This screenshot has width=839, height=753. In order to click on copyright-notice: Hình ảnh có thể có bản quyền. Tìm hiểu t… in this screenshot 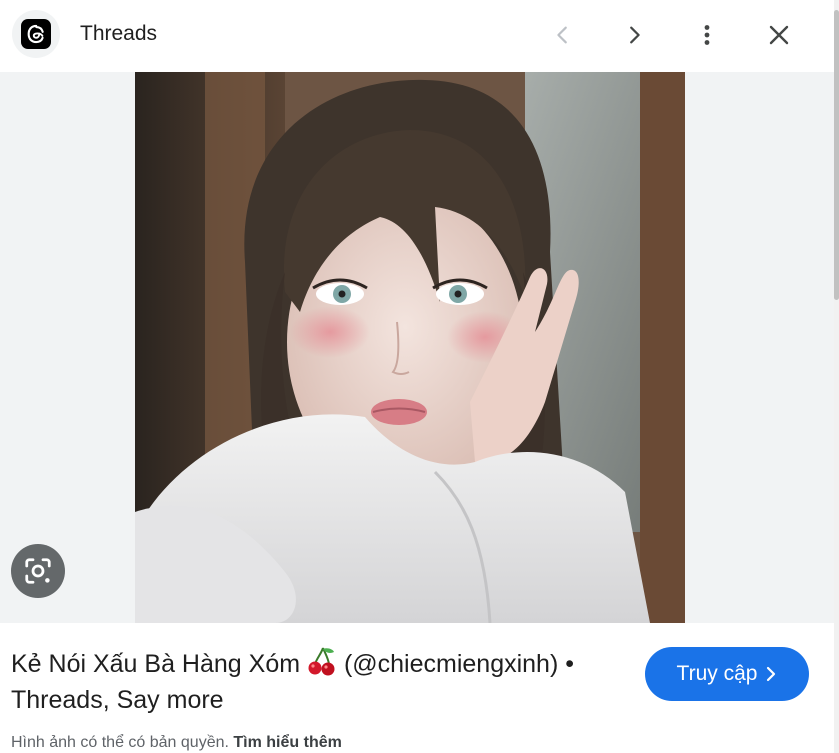, I will do `click(176, 743)`.